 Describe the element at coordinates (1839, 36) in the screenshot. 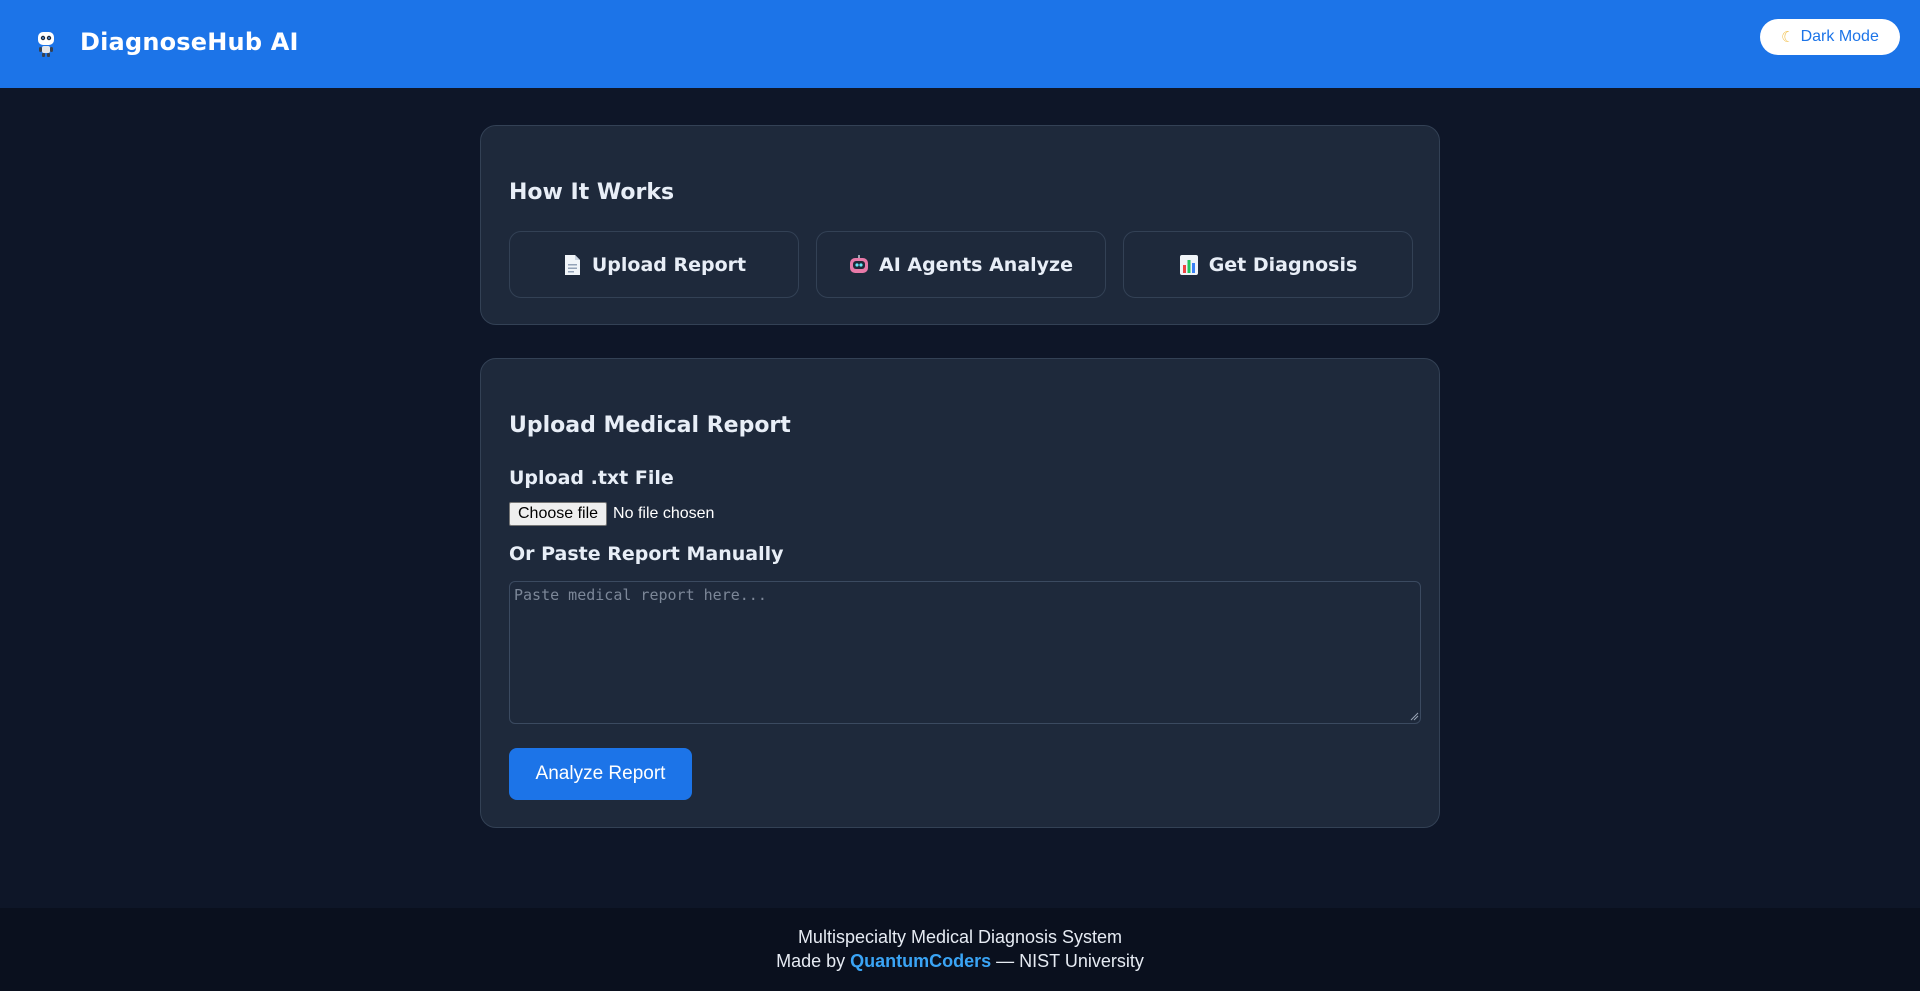

I see `dark-mode-label: Dark Mode` at that location.